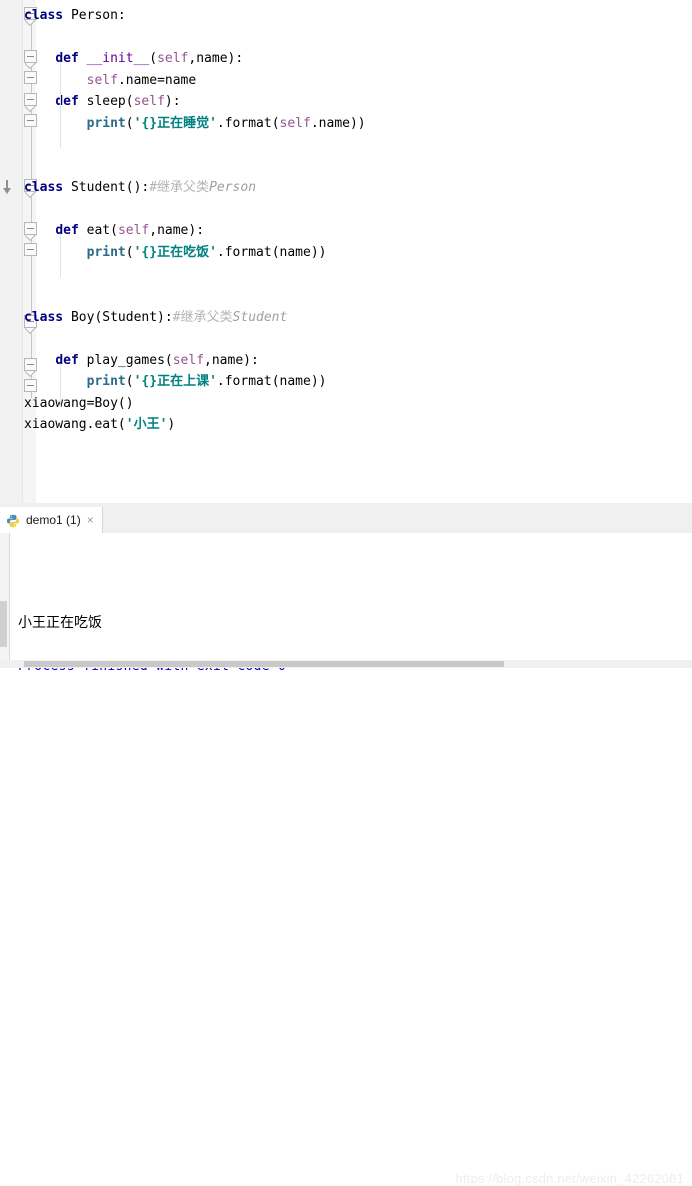 Image resolution: width=692 pixels, height=1186 pixels. Describe the element at coordinates (118, 317) in the screenshot. I see `code-token: Boy(Student):` at that location.